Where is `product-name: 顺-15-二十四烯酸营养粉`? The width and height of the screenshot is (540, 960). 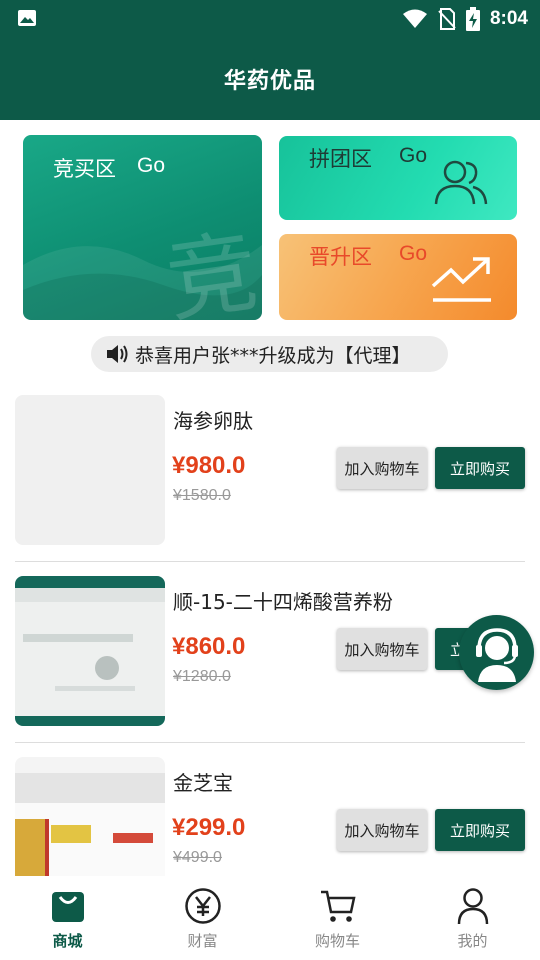
product-name: 顺-15-二十四烯酸营养粉 is located at coordinates (283, 602).